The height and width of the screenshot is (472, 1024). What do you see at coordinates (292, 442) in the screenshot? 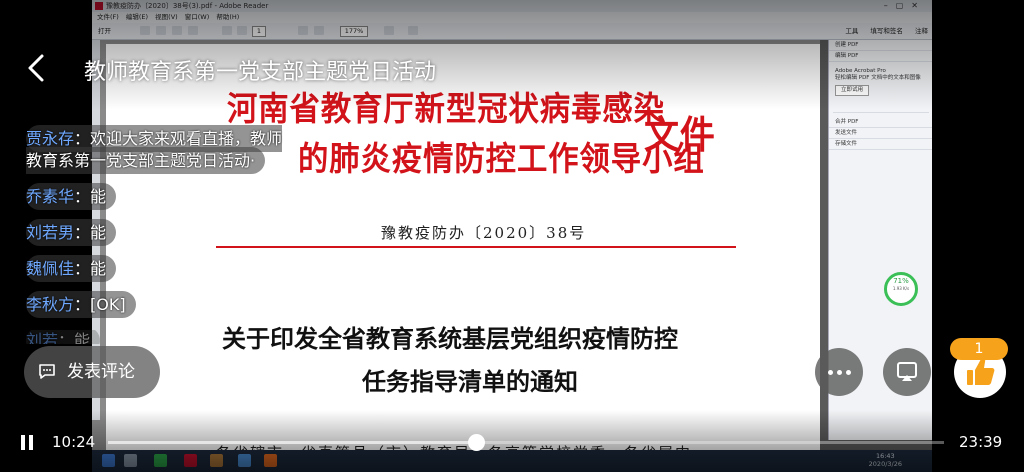
I see `progress-fill` at bounding box center [292, 442].